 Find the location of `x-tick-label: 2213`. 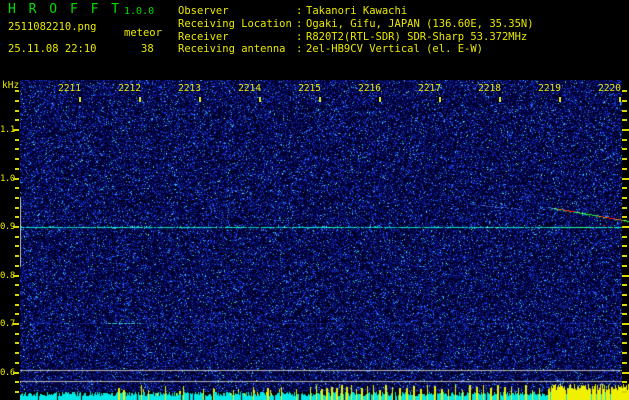

x-tick-label: 2213 is located at coordinates (189, 88).